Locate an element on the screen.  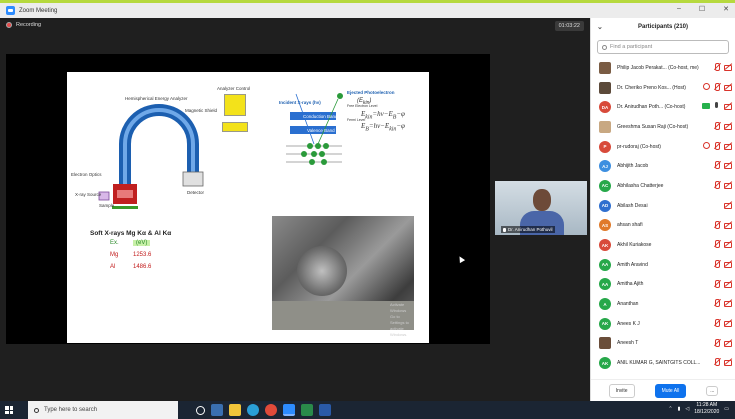
recording-indicator: Recording is located at coordinates (23, 25).